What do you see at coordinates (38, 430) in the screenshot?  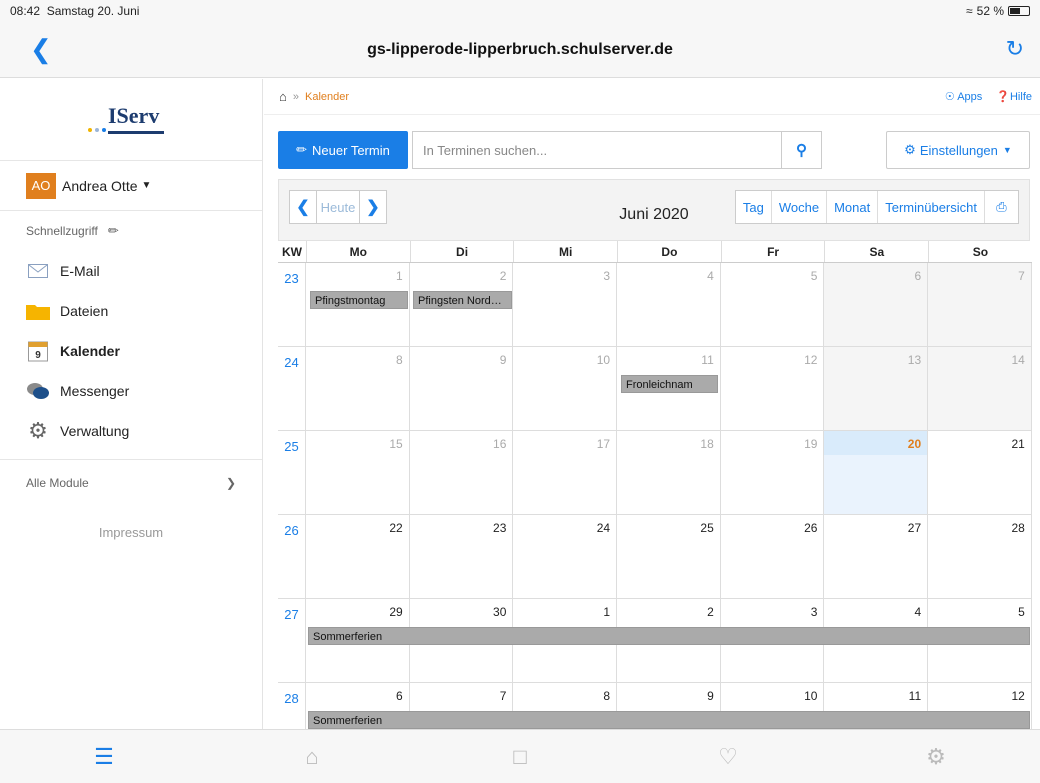 I see `gear-icon: ⚙` at bounding box center [38, 430].